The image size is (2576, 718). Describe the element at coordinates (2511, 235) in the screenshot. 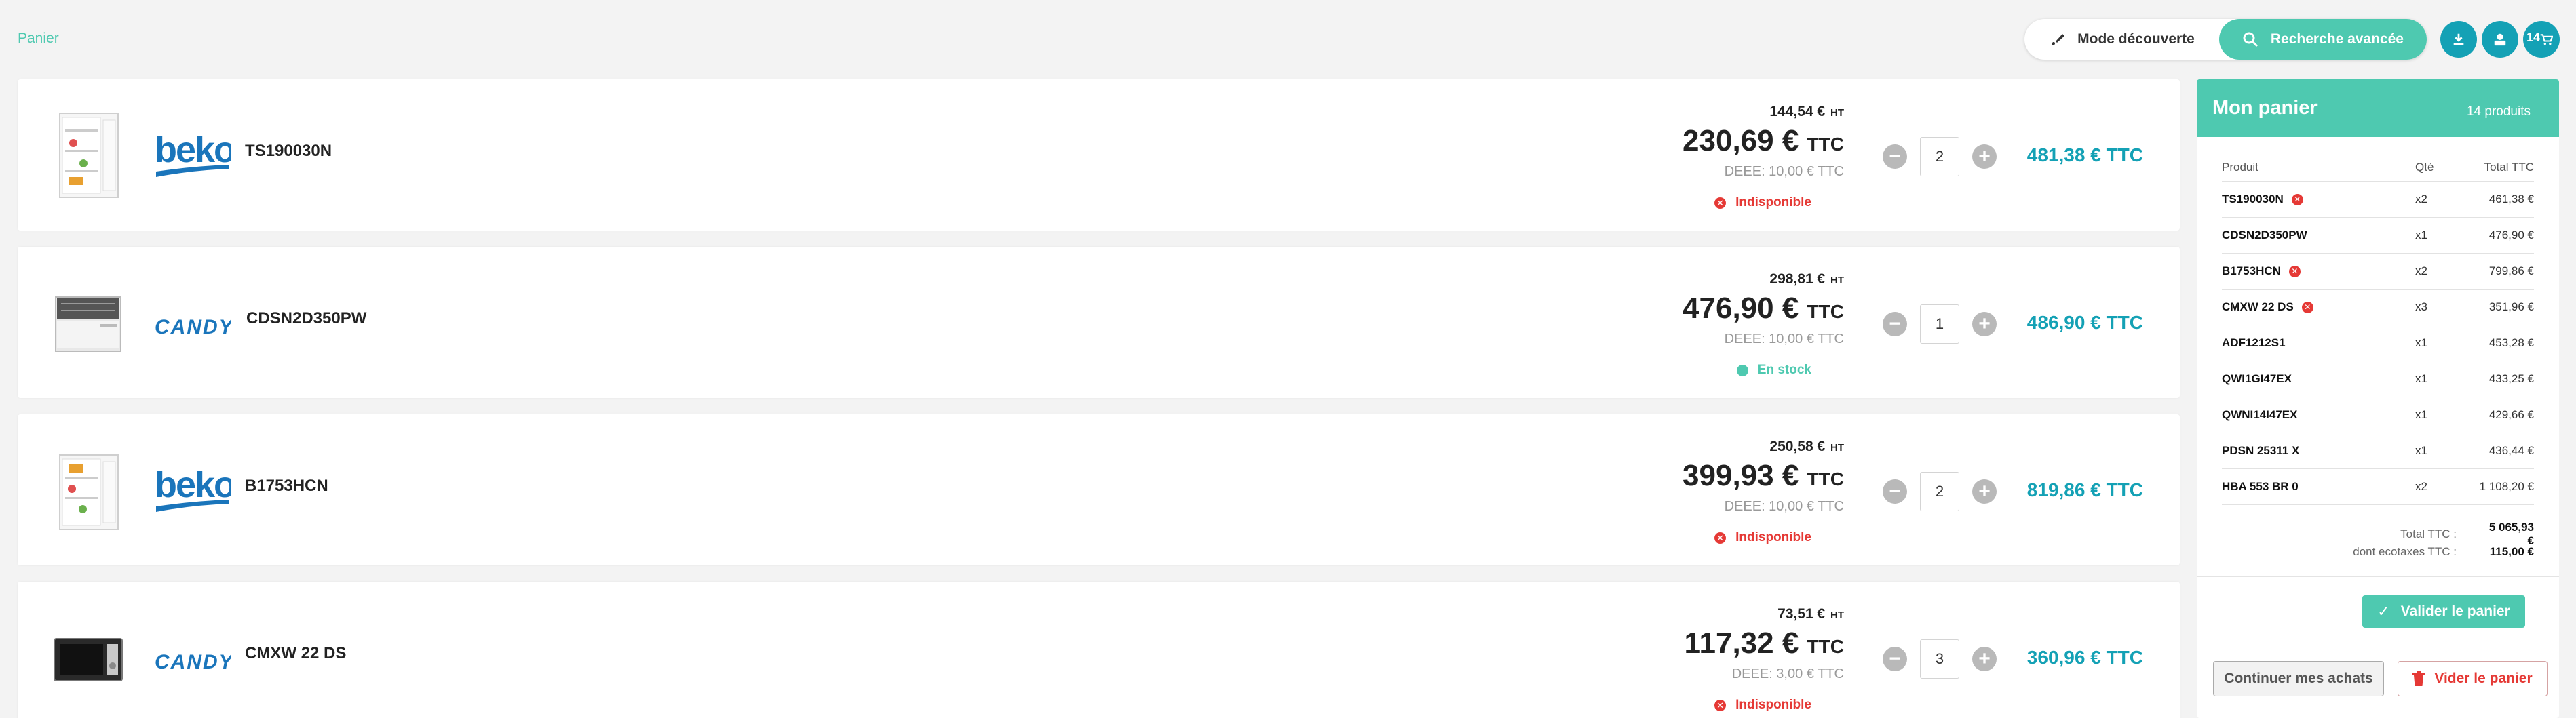

I see `summary-total: 476,90 €` at that location.